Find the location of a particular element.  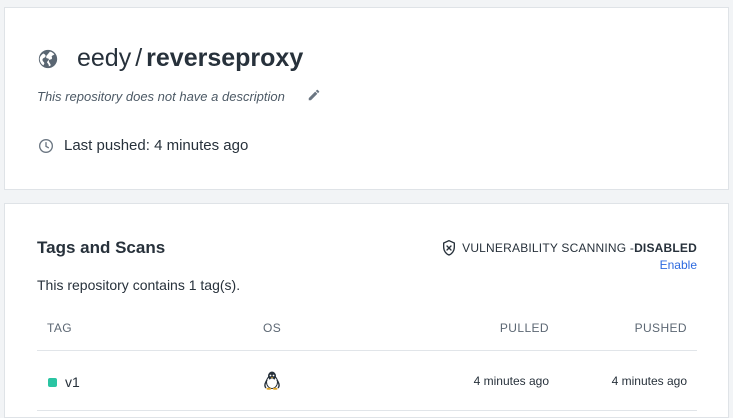

column-header-os: OS is located at coordinates (272, 328).